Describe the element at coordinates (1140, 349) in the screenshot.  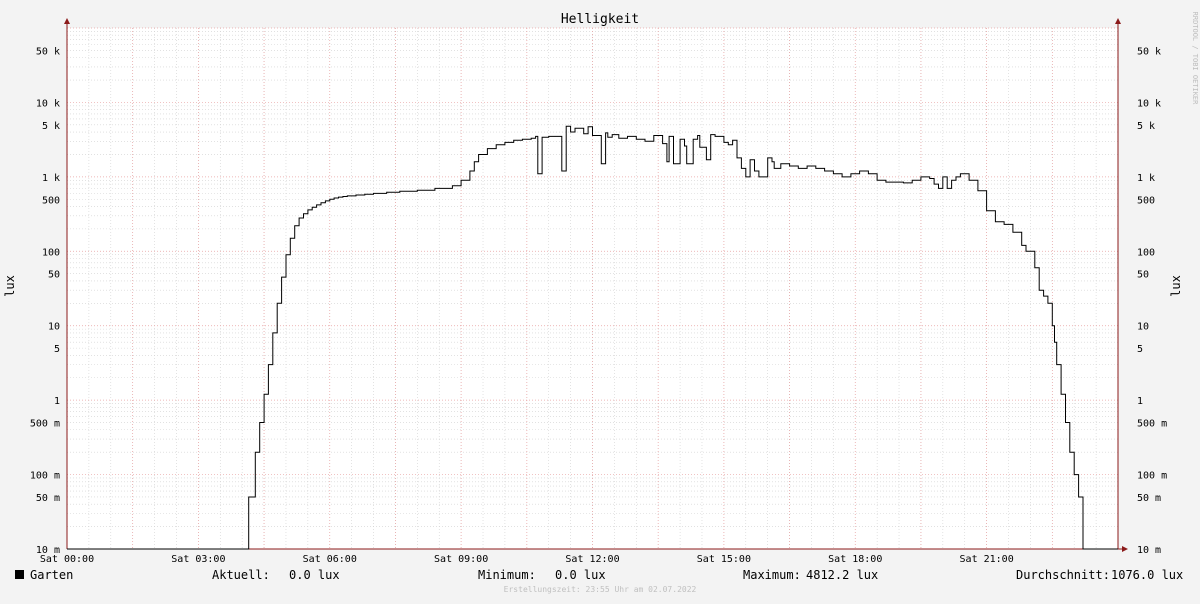
I see `y-tick-label-right: 5` at that location.